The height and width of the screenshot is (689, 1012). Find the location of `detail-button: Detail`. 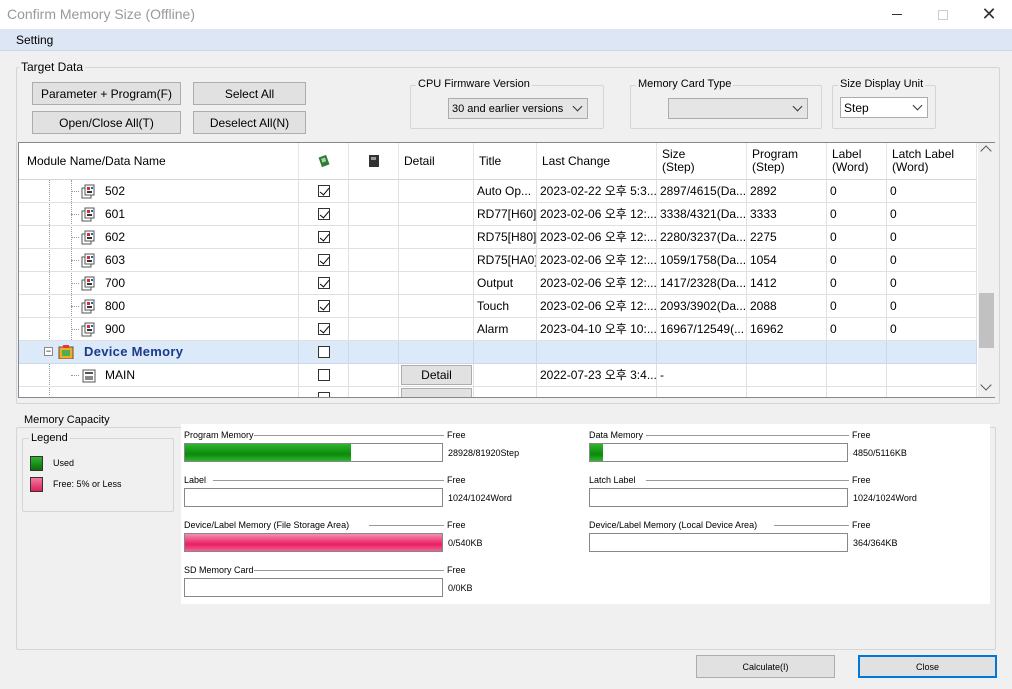

detail-button: Detail is located at coordinates (436, 375).